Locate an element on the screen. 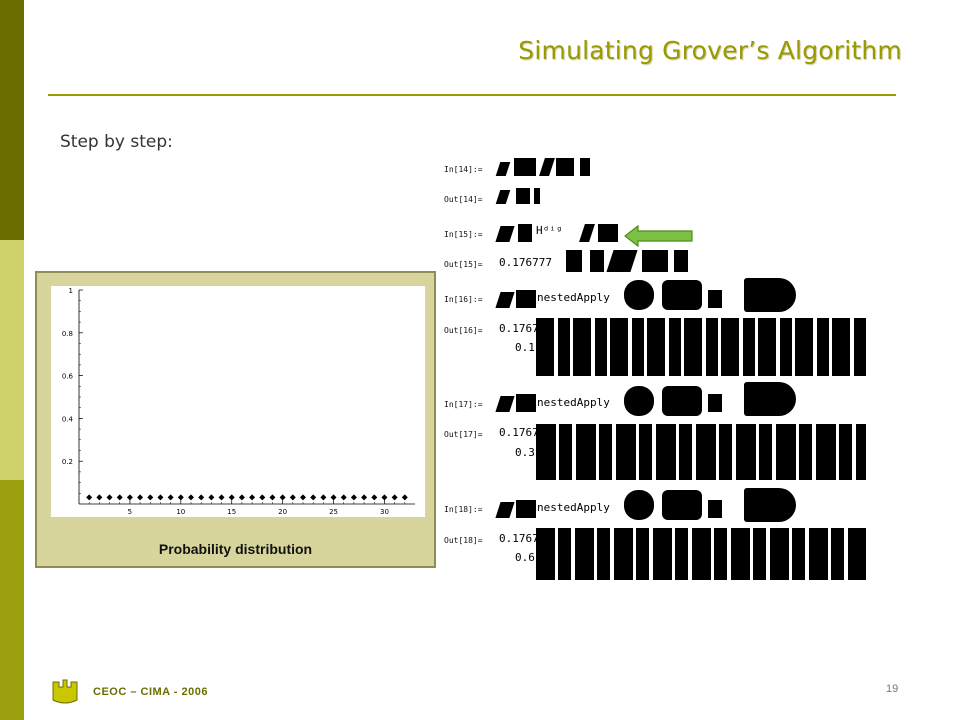  out16-value-a: 0.1767 is located at coordinates (519, 328).